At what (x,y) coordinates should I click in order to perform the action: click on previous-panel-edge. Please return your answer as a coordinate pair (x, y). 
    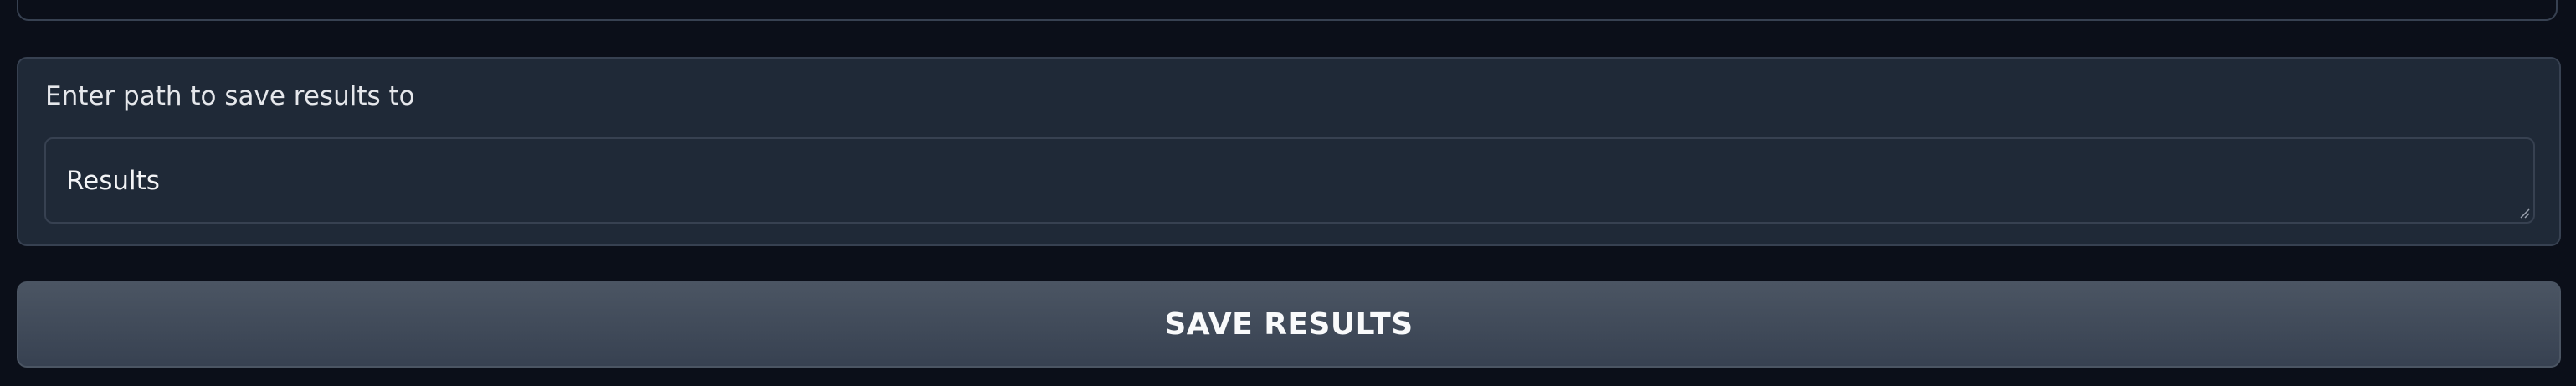
    Looking at the image, I should click on (1287, 11).